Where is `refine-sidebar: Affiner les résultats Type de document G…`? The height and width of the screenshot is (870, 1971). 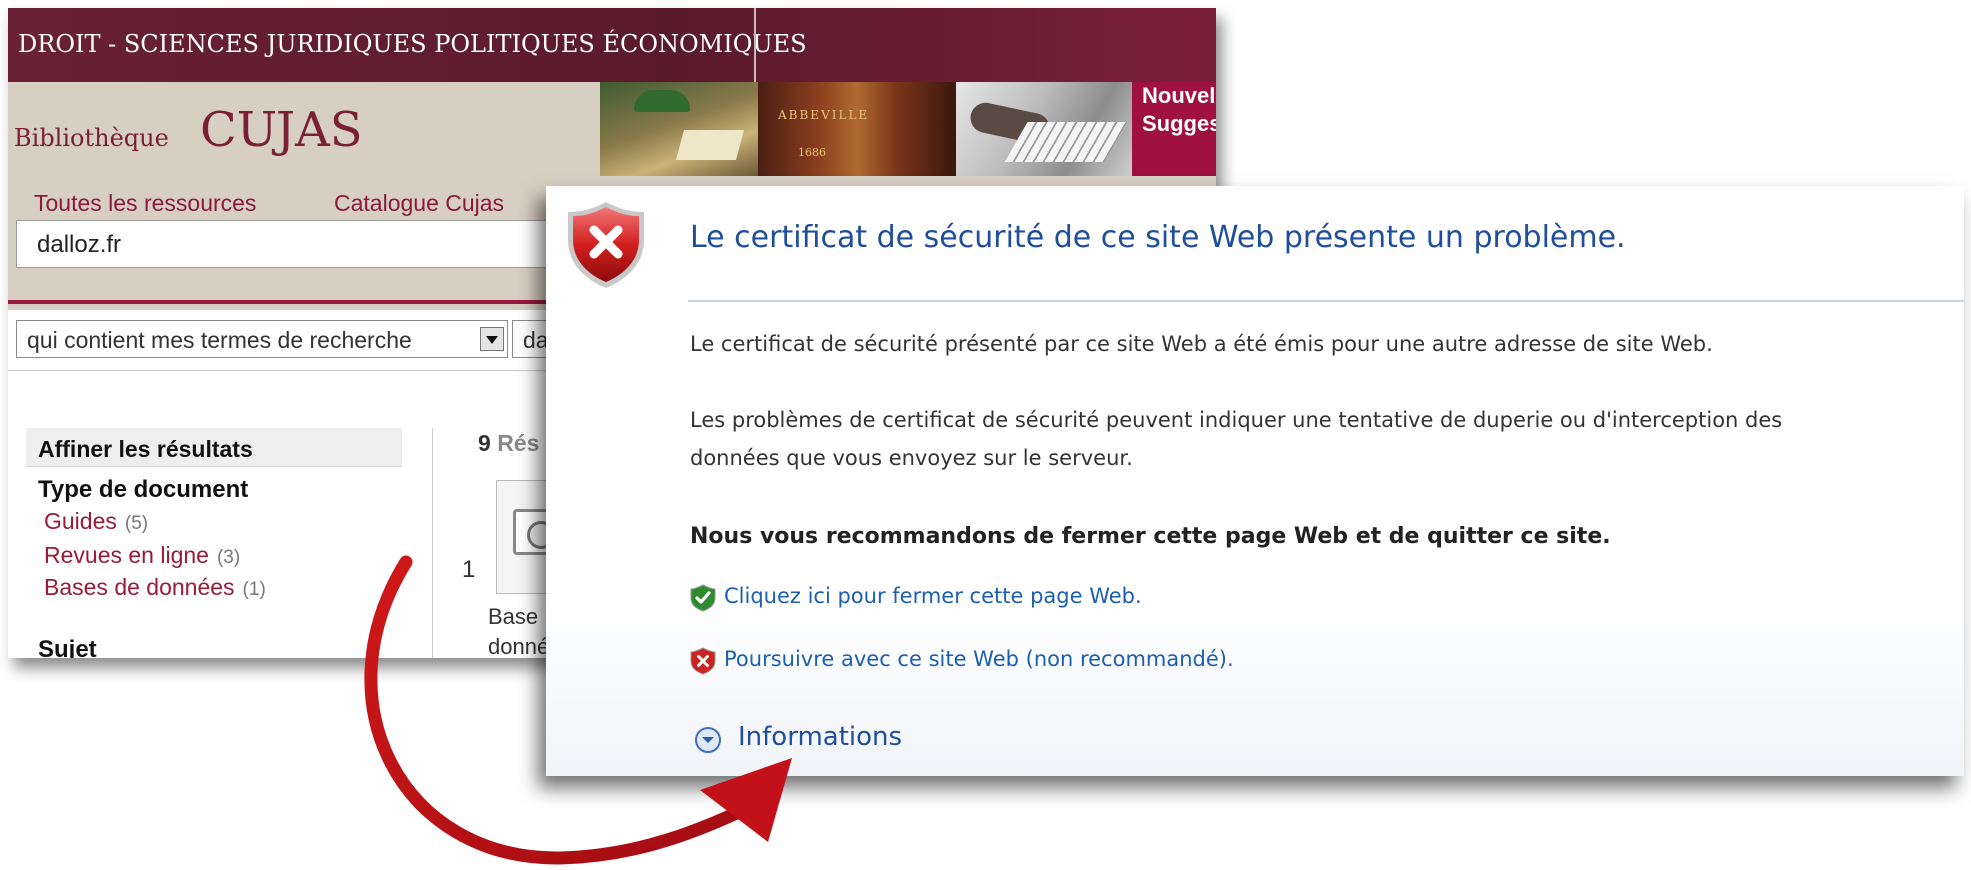
refine-sidebar: Affiner les résultats Type de document G… is located at coordinates (214, 540).